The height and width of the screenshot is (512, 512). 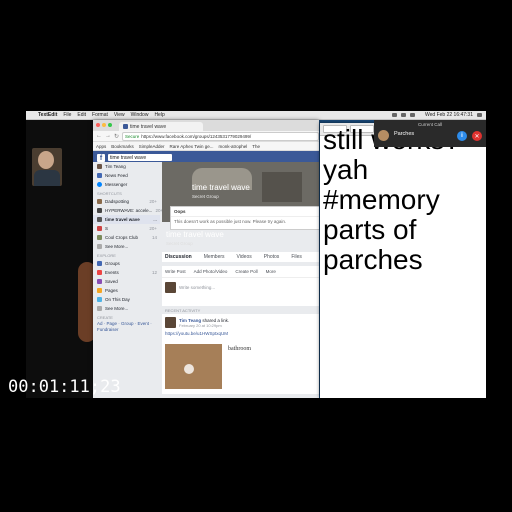 I want to click on bookmark-simpleadder: SimpleAdder, so click(x=152, y=146).